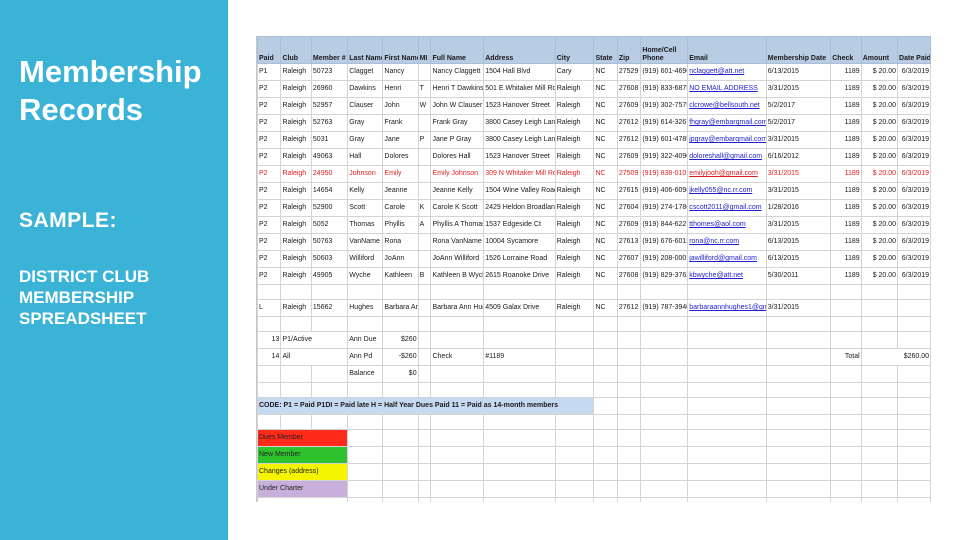  Describe the element at coordinates (798, 157) in the screenshot. I see `table-cell: 6/16/2012` at that location.